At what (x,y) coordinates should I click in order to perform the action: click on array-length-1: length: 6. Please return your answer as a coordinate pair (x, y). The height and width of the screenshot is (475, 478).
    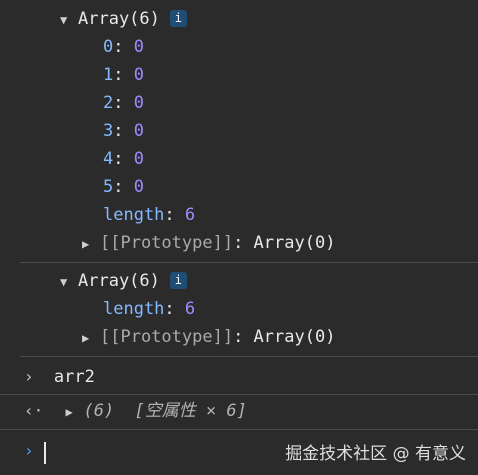
    Looking at the image, I should click on (149, 215).